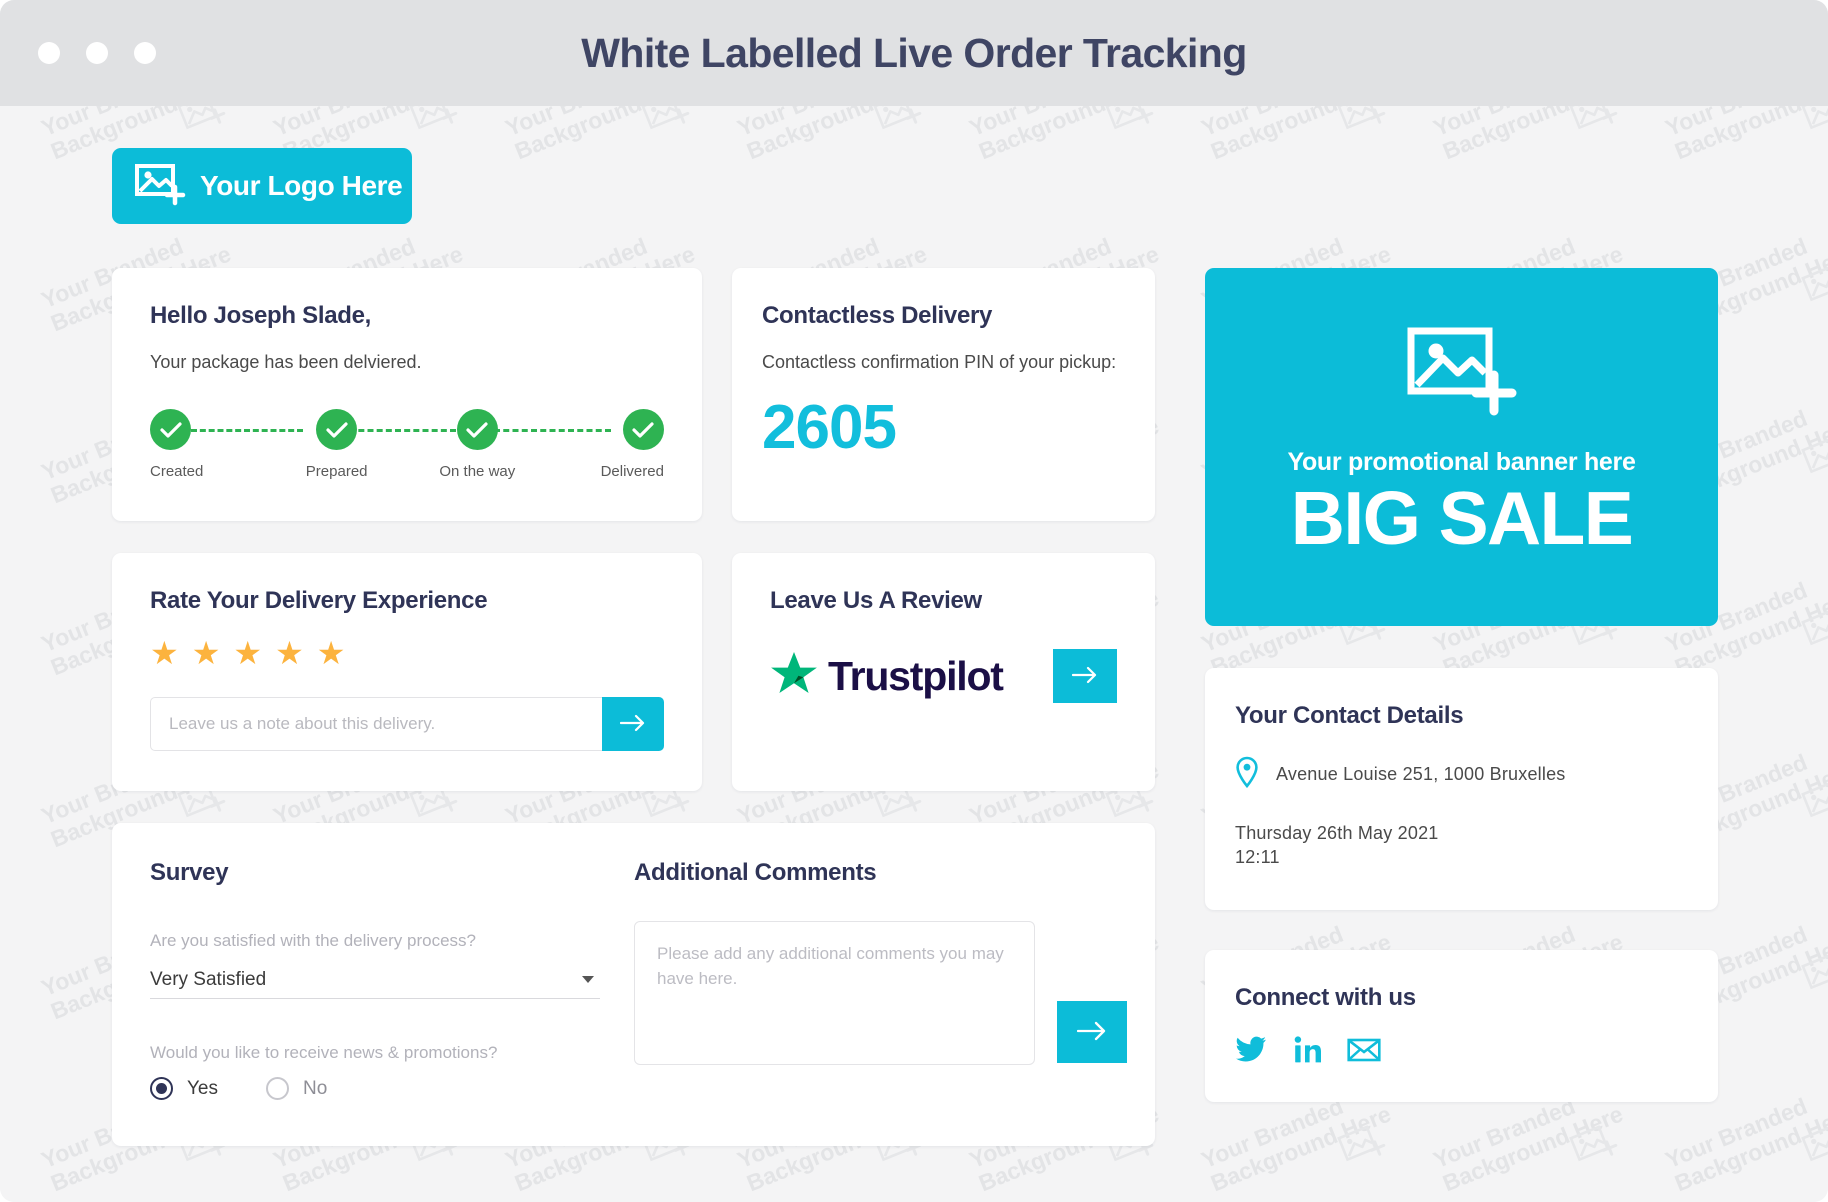  I want to click on additional-comments-textarea, so click(834, 993).